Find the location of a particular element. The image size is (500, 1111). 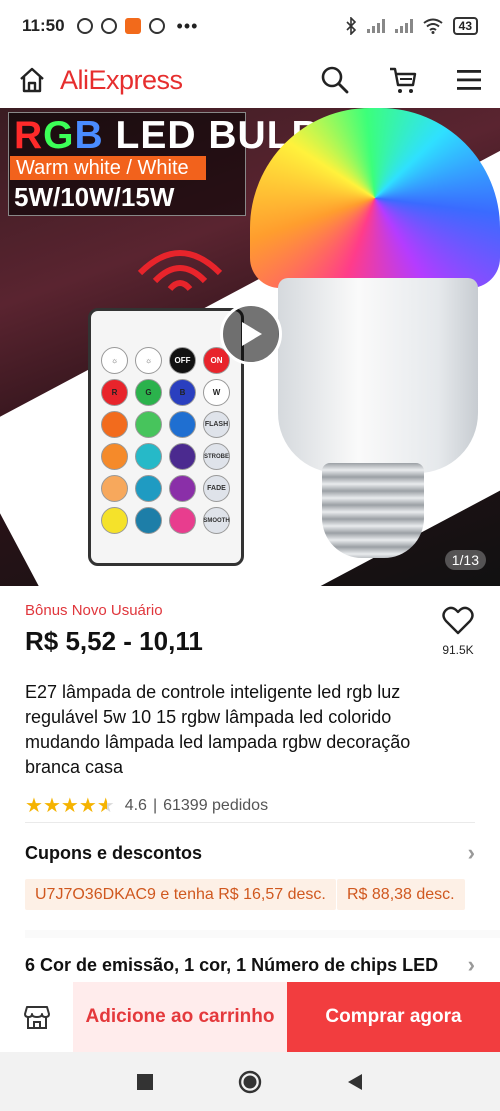

store-button is located at coordinates (36, 1017).